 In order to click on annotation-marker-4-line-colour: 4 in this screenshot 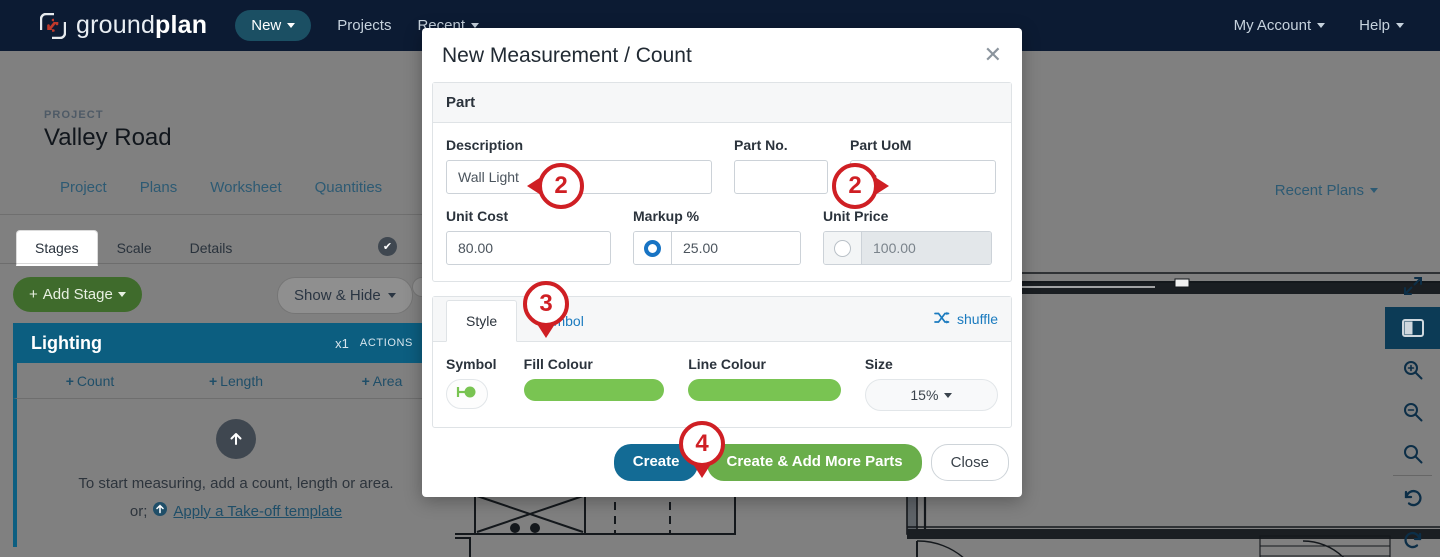, I will do `click(702, 449)`.